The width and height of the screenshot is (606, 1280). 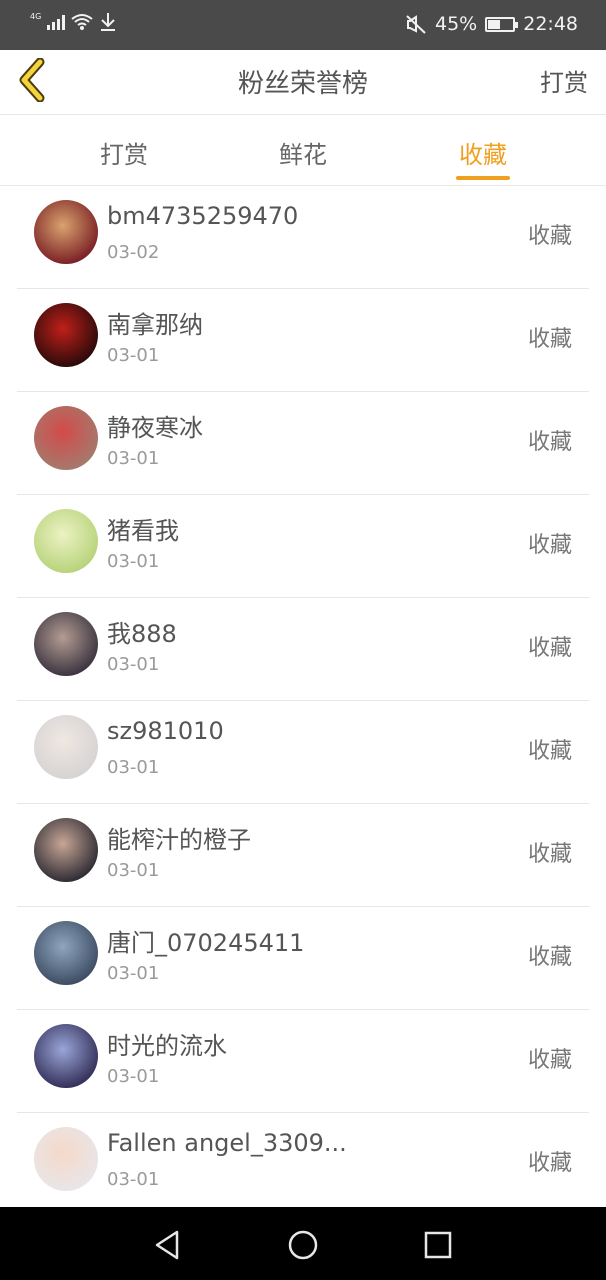 I want to click on mute-icon, so click(x=416, y=24).